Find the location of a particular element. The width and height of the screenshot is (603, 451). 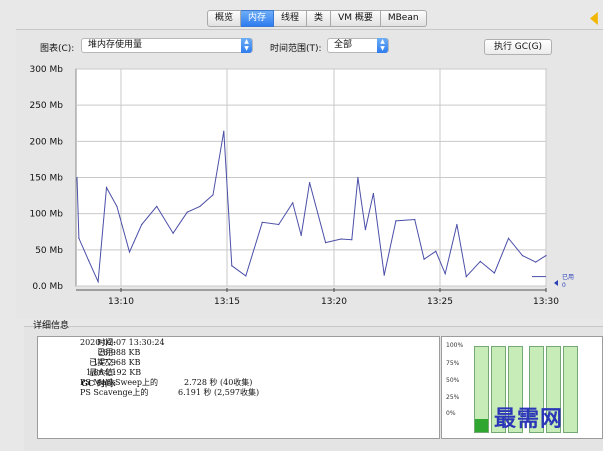

x-tick-label: 13:20 is located at coordinates (334, 302).